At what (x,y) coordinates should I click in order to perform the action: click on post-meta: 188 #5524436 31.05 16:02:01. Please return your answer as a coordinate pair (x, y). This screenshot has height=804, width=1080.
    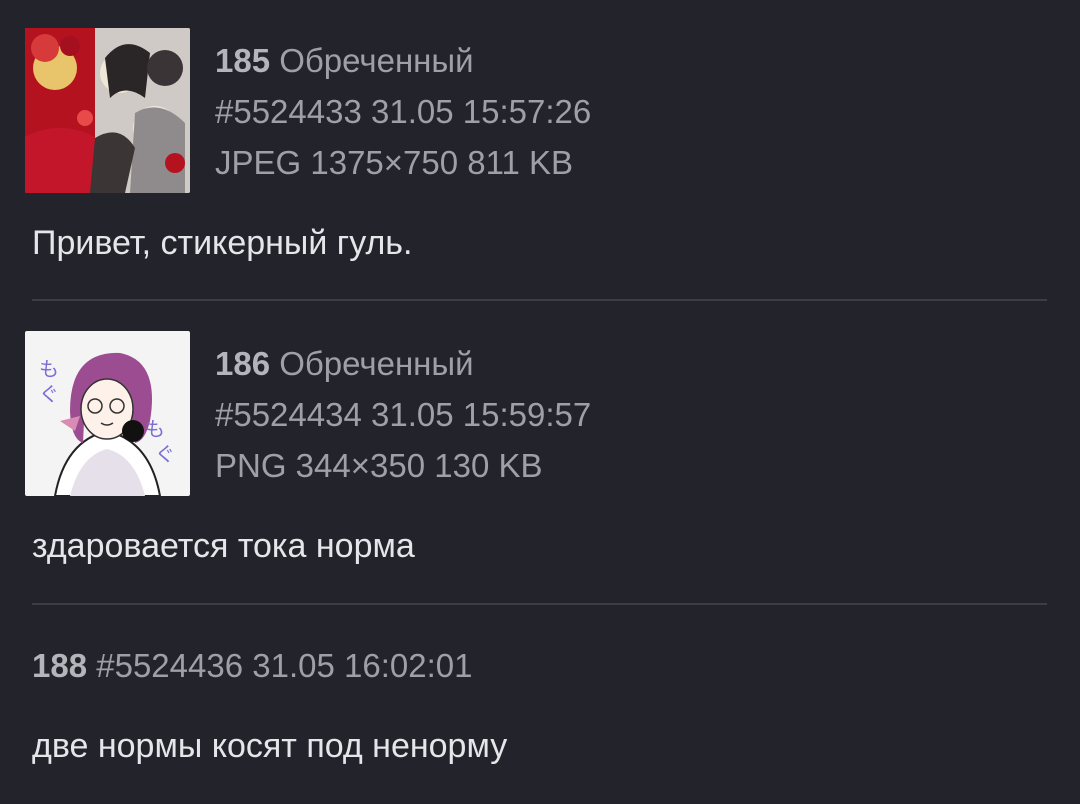
    Looking at the image, I should click on (252, 666).